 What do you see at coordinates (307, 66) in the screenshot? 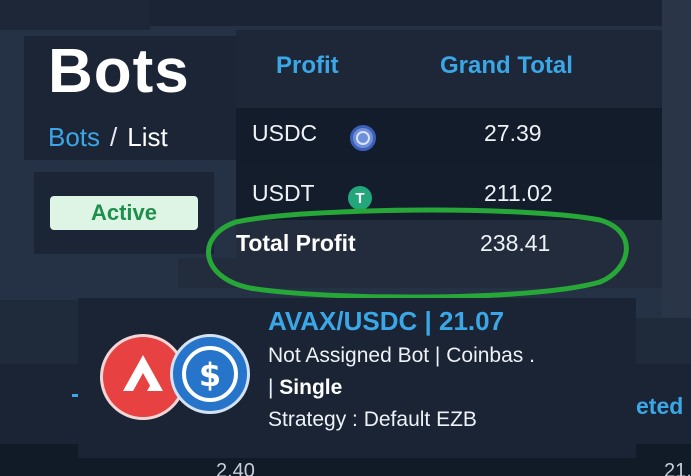
I see `column-header-profit: Profit` at bounding box center [307, 66].